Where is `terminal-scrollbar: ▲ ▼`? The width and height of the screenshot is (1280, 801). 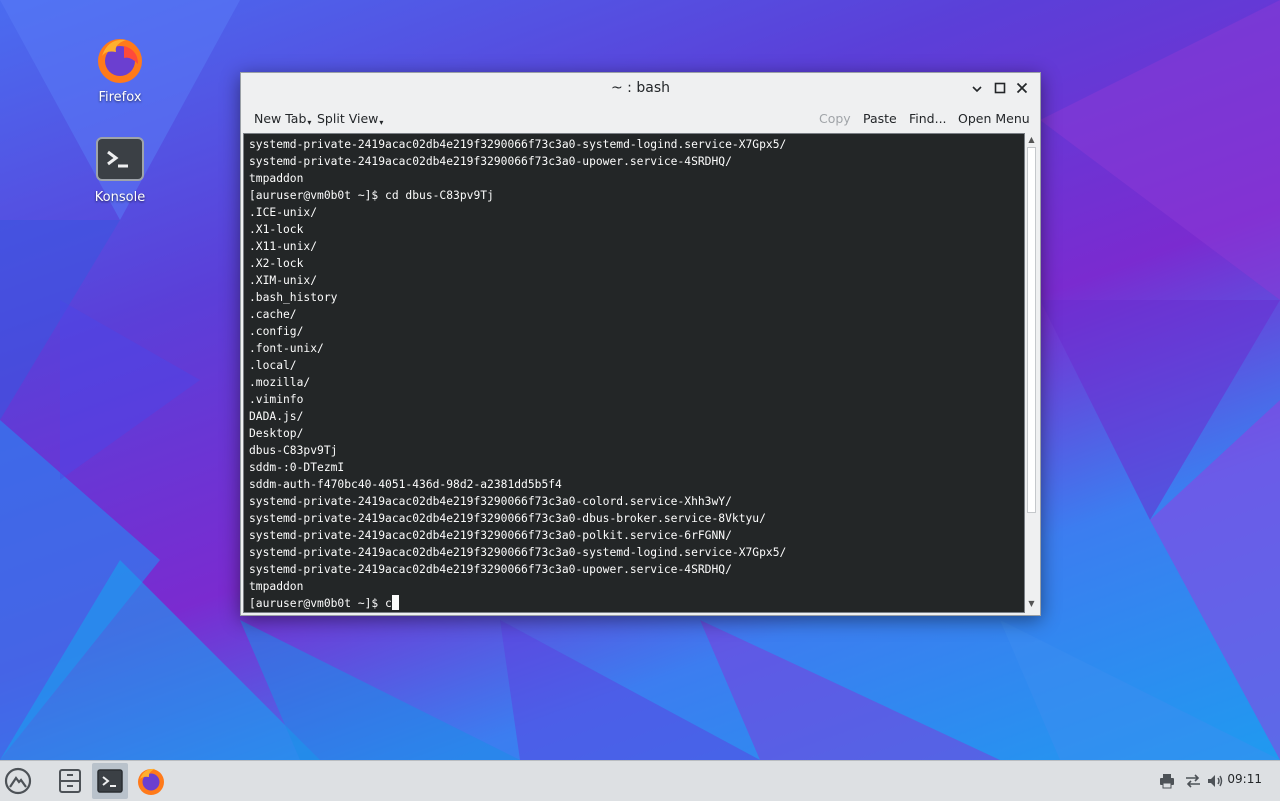
terminal-scrollbar: ▲ ▼ is located at coordinates (1031, 373).